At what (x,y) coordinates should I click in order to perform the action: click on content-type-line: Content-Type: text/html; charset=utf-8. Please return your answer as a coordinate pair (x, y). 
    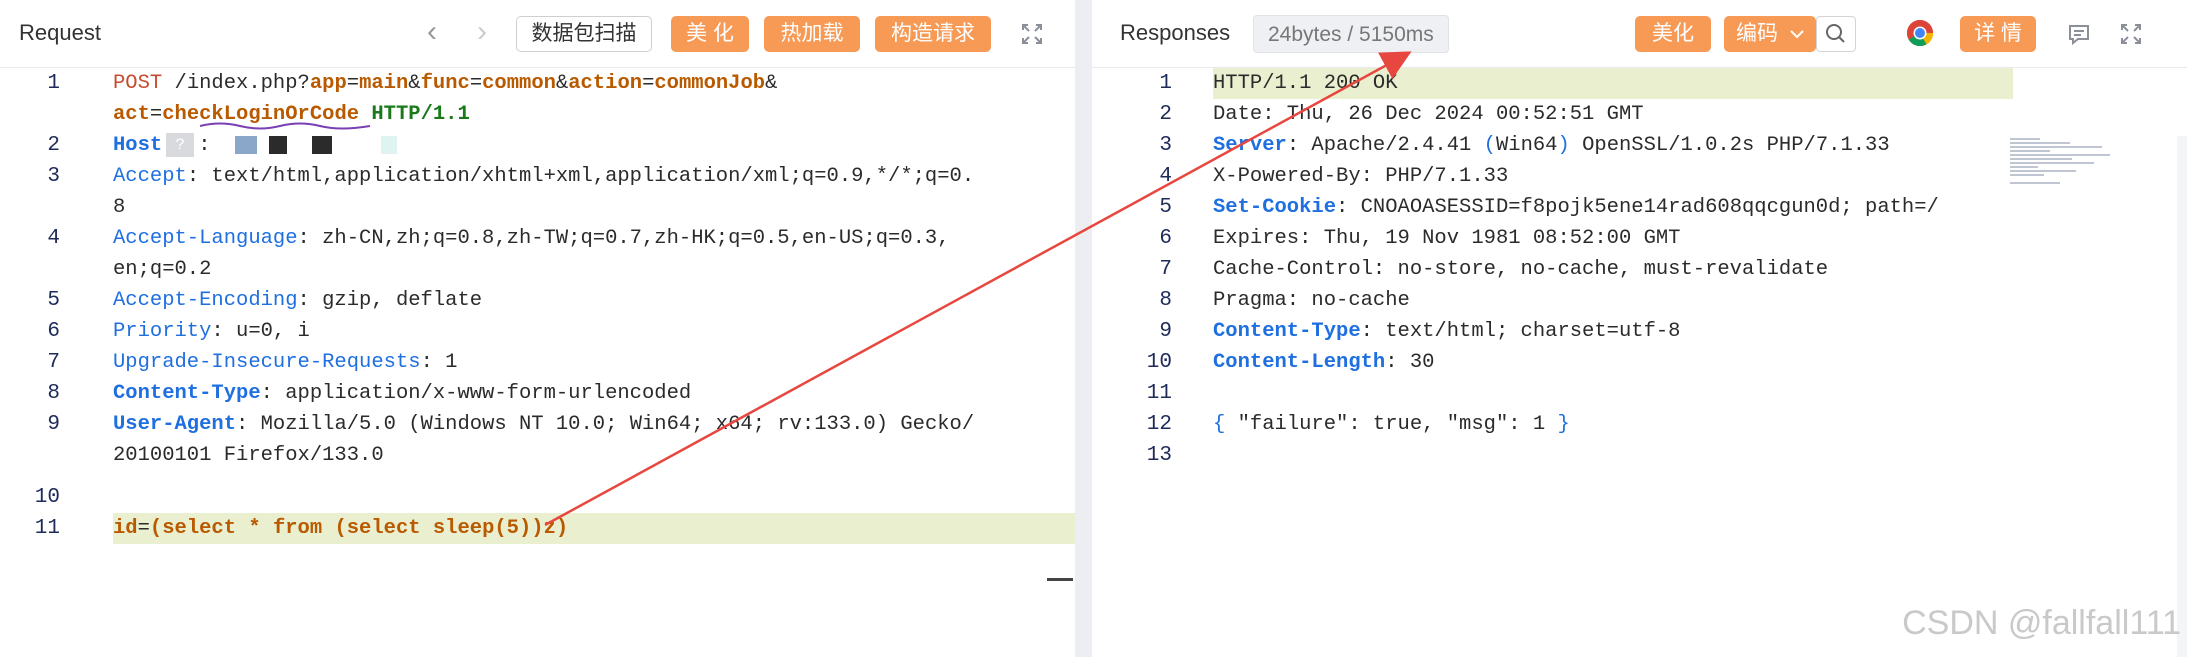
    Looking at the image, I should click on (1447, 331).